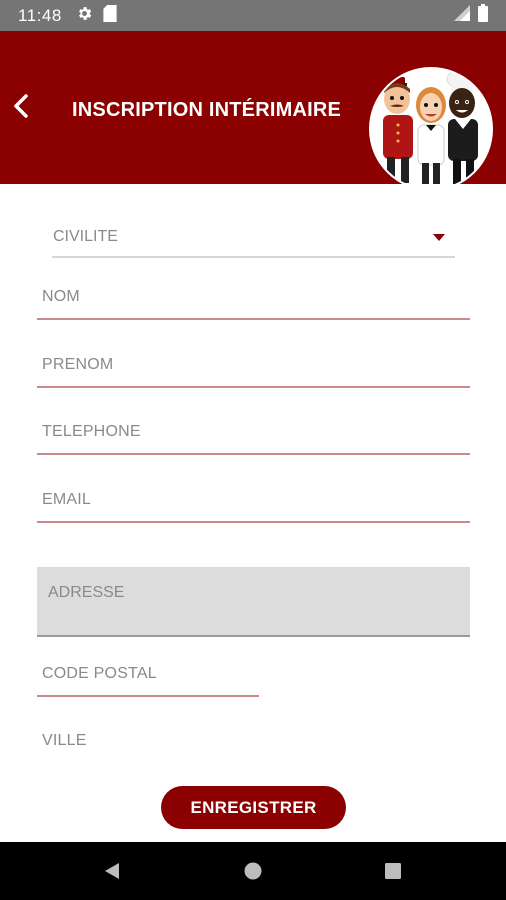 The height and width of the screenshot is (900, 506). I want to click on gear-icon, so click(84, 16).